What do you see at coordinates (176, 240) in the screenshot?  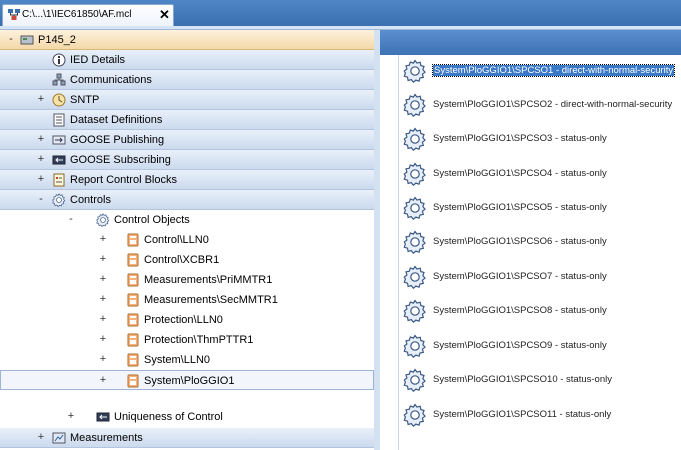 I see `tree-item-label: Control\LLN0` at bounding box center [176, 240].